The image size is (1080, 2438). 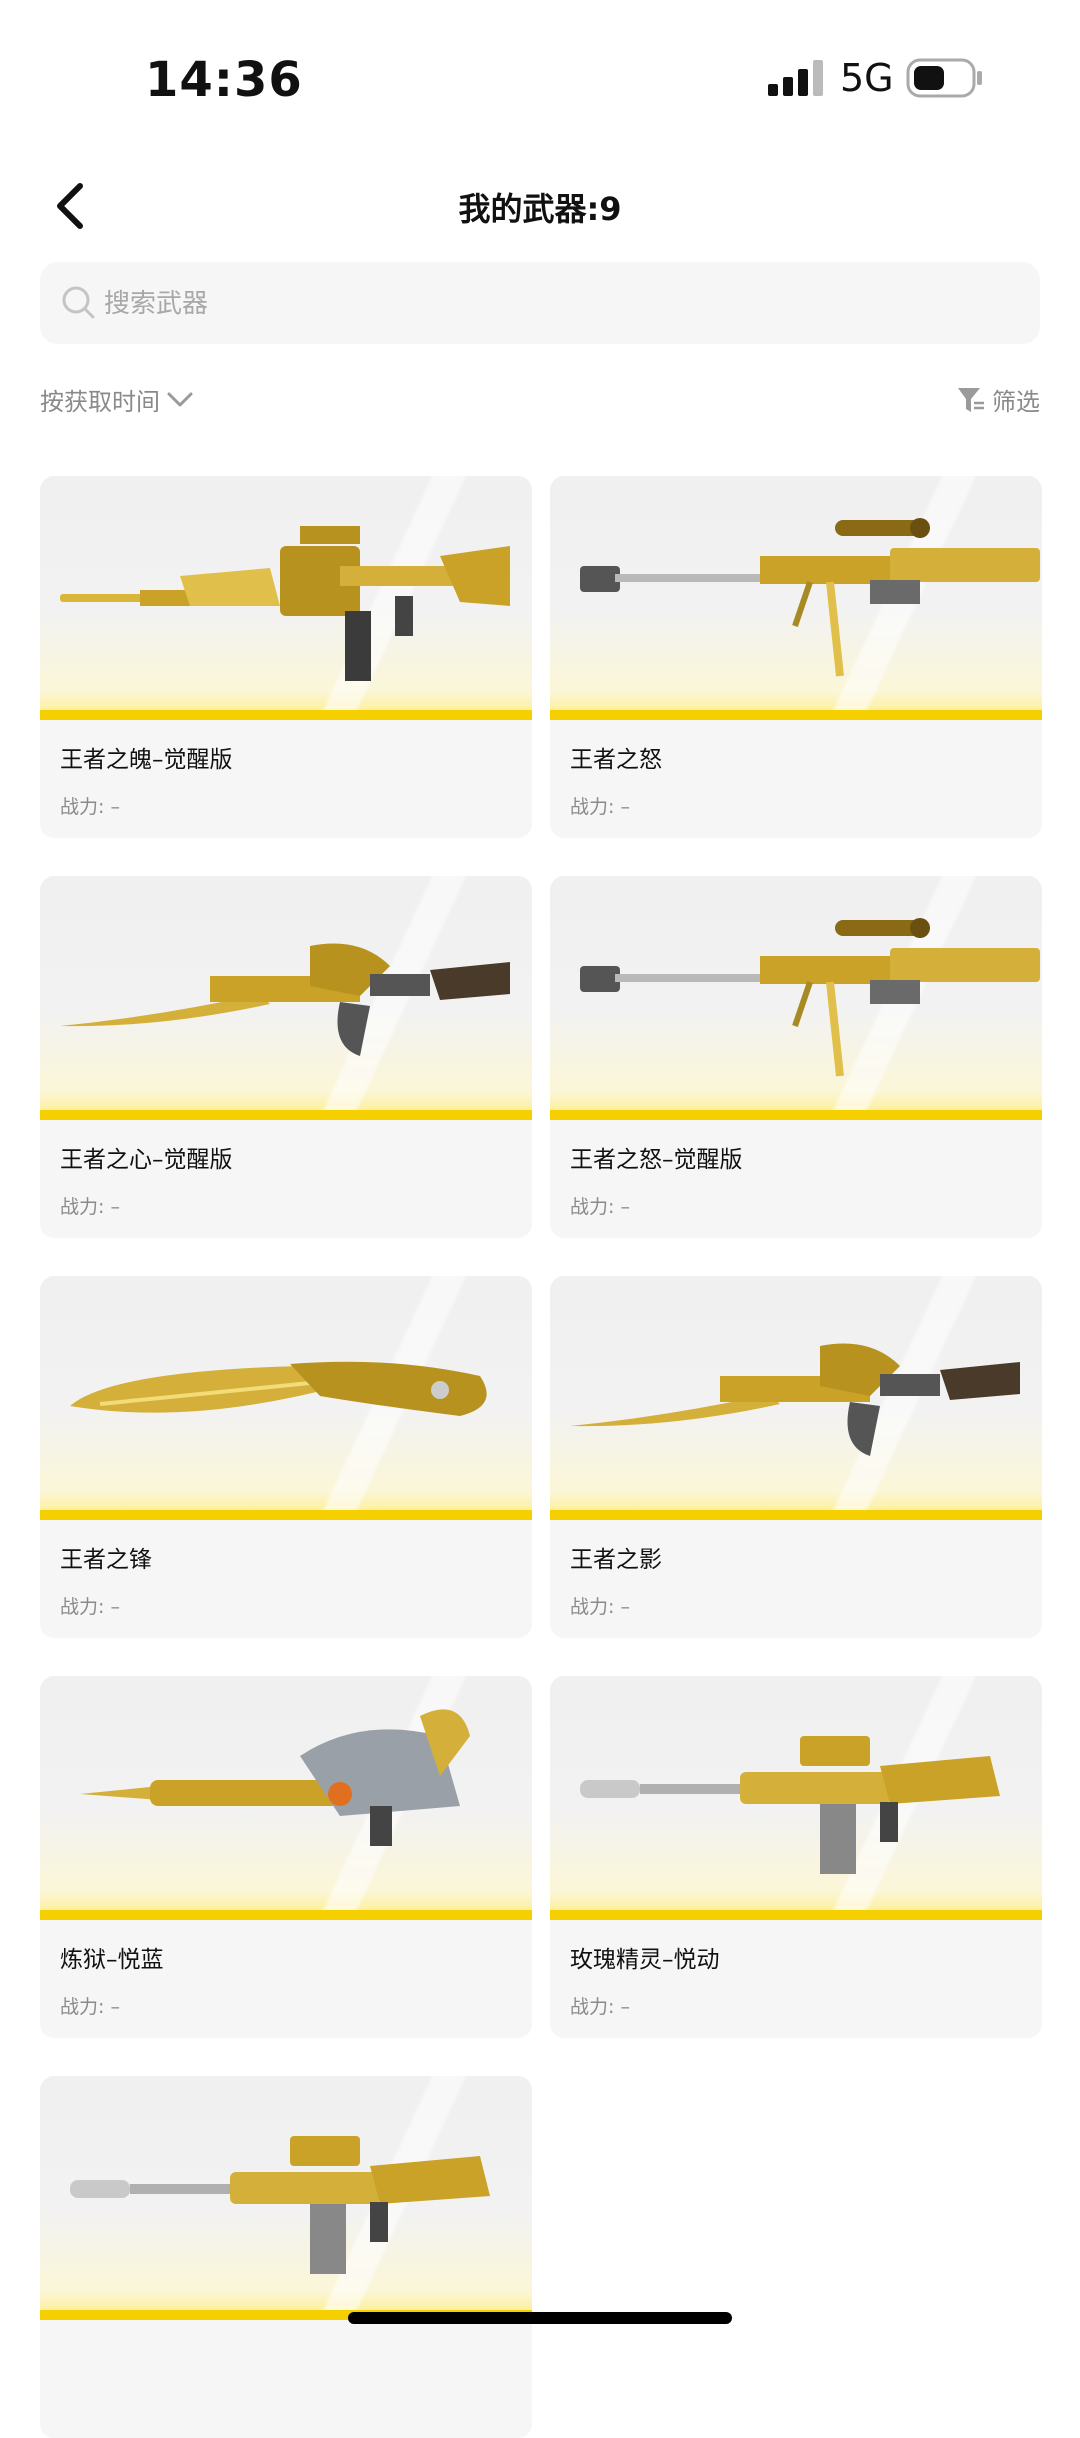 What do you see at coordinates (616, 1560) in the screenshot?
I see `weapon-name: 王者之影` at bounding box center [616, 1560].